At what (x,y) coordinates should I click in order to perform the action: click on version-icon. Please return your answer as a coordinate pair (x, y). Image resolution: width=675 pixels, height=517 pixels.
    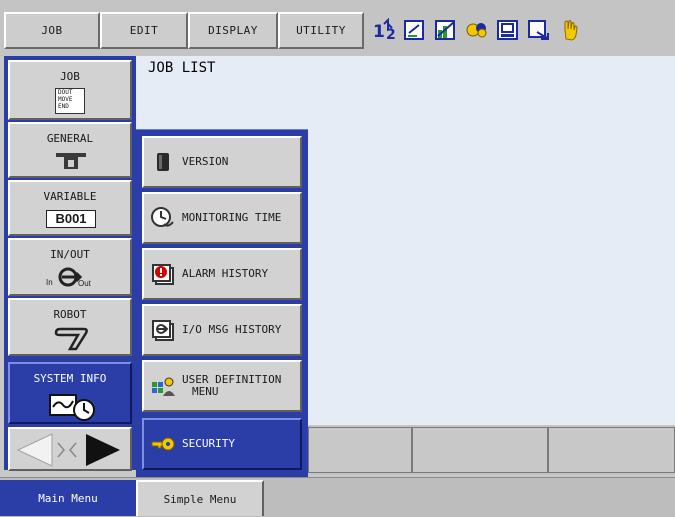
    Looking at the image, I should click on (163, 162).